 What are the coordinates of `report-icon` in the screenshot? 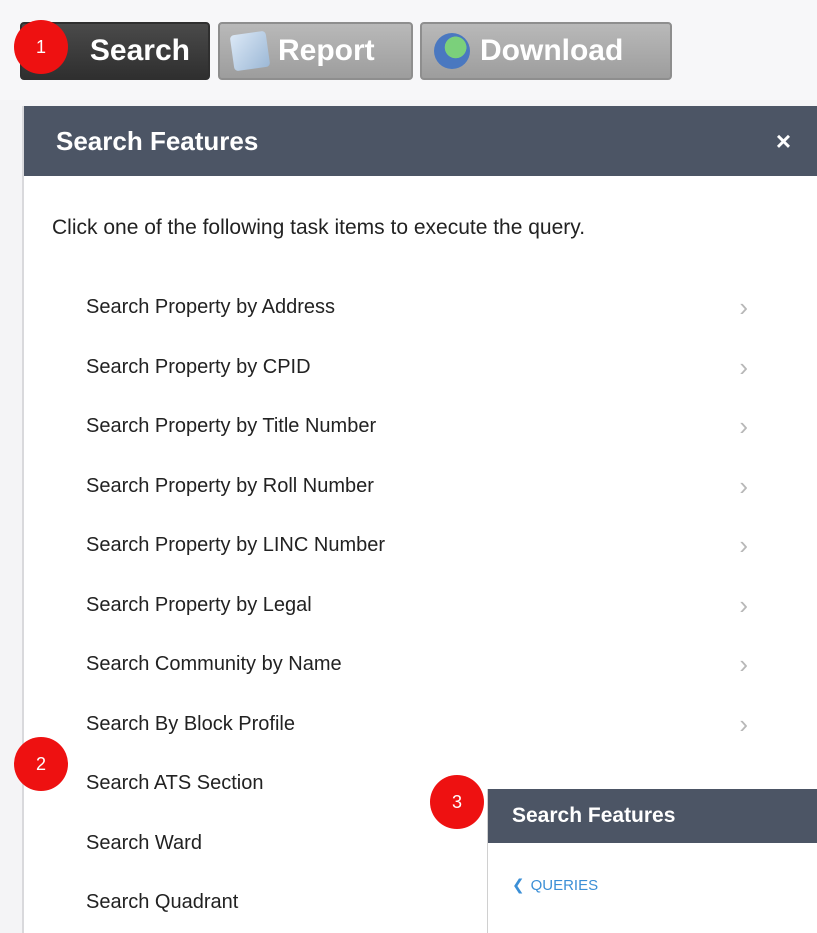 It's located at (250, 51).